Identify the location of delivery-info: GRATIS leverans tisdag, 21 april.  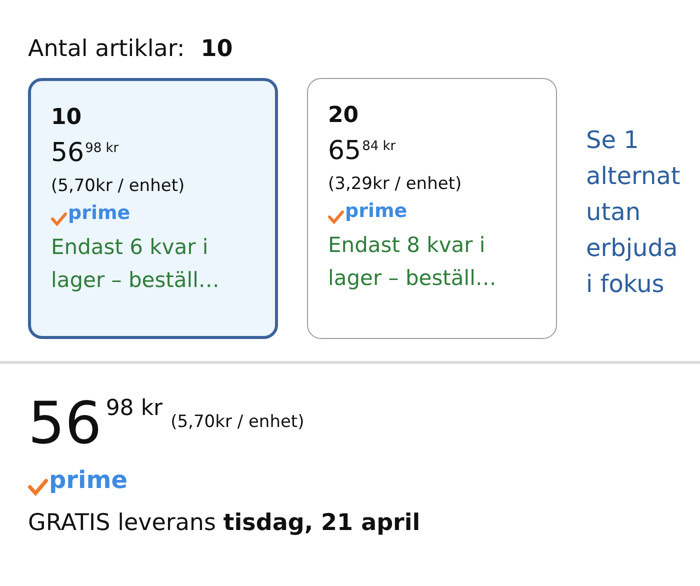
(225, 523).